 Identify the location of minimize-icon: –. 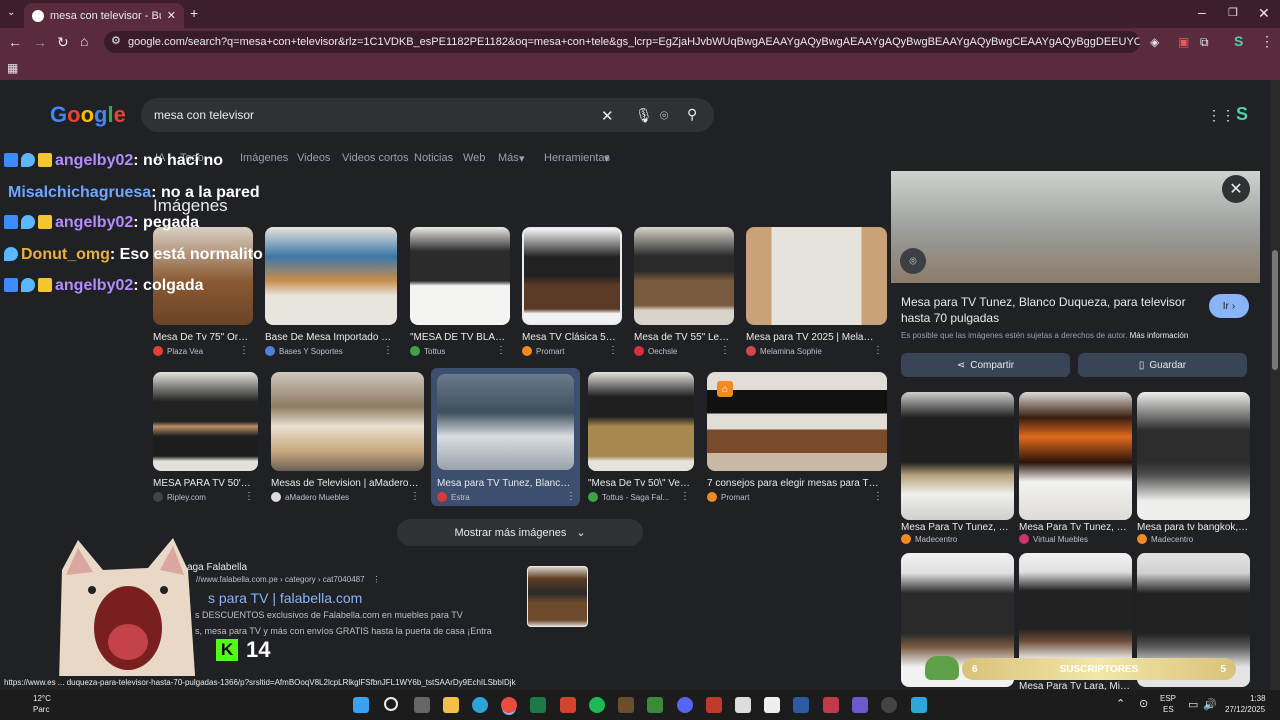
(1202, 12).